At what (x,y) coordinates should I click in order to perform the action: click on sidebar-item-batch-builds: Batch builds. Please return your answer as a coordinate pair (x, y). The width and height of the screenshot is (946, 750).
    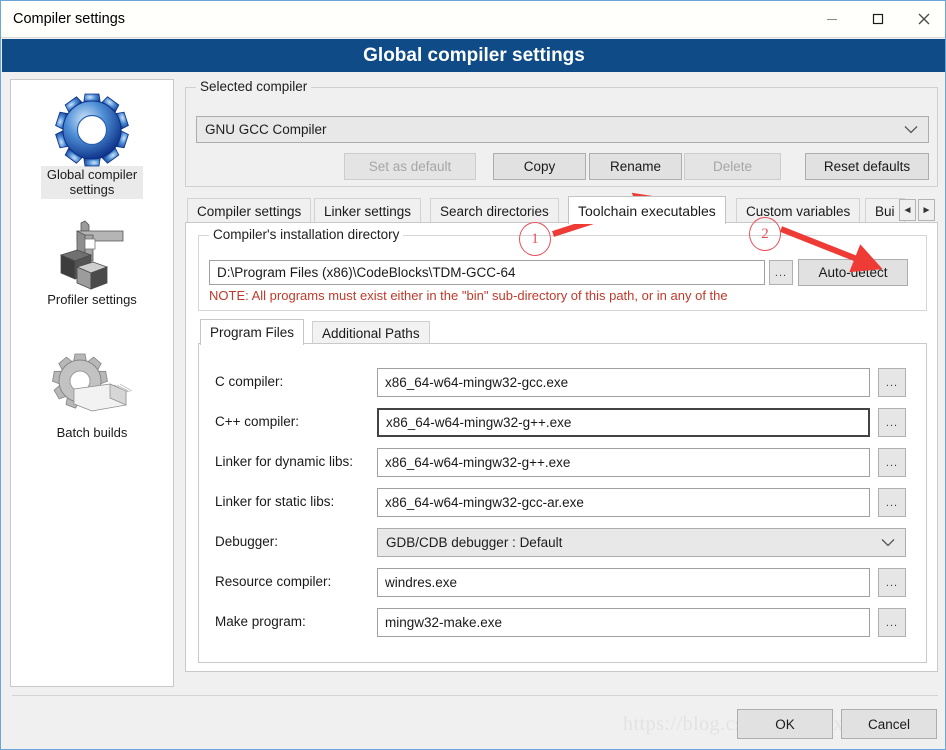
    Looking at the image, I should click on (92, 397).